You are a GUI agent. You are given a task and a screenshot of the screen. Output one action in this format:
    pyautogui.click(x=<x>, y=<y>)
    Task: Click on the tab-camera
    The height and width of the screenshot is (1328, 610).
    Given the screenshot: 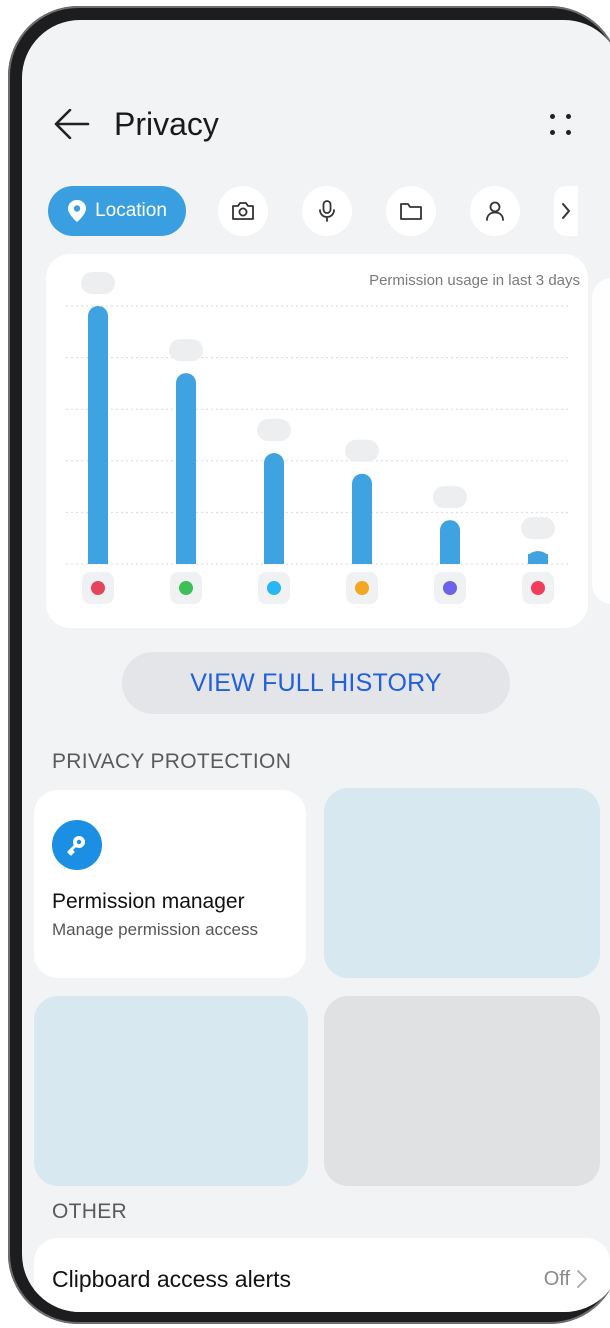 What is the action you would take?
    pyautogui.click(x=243, y=211)
    